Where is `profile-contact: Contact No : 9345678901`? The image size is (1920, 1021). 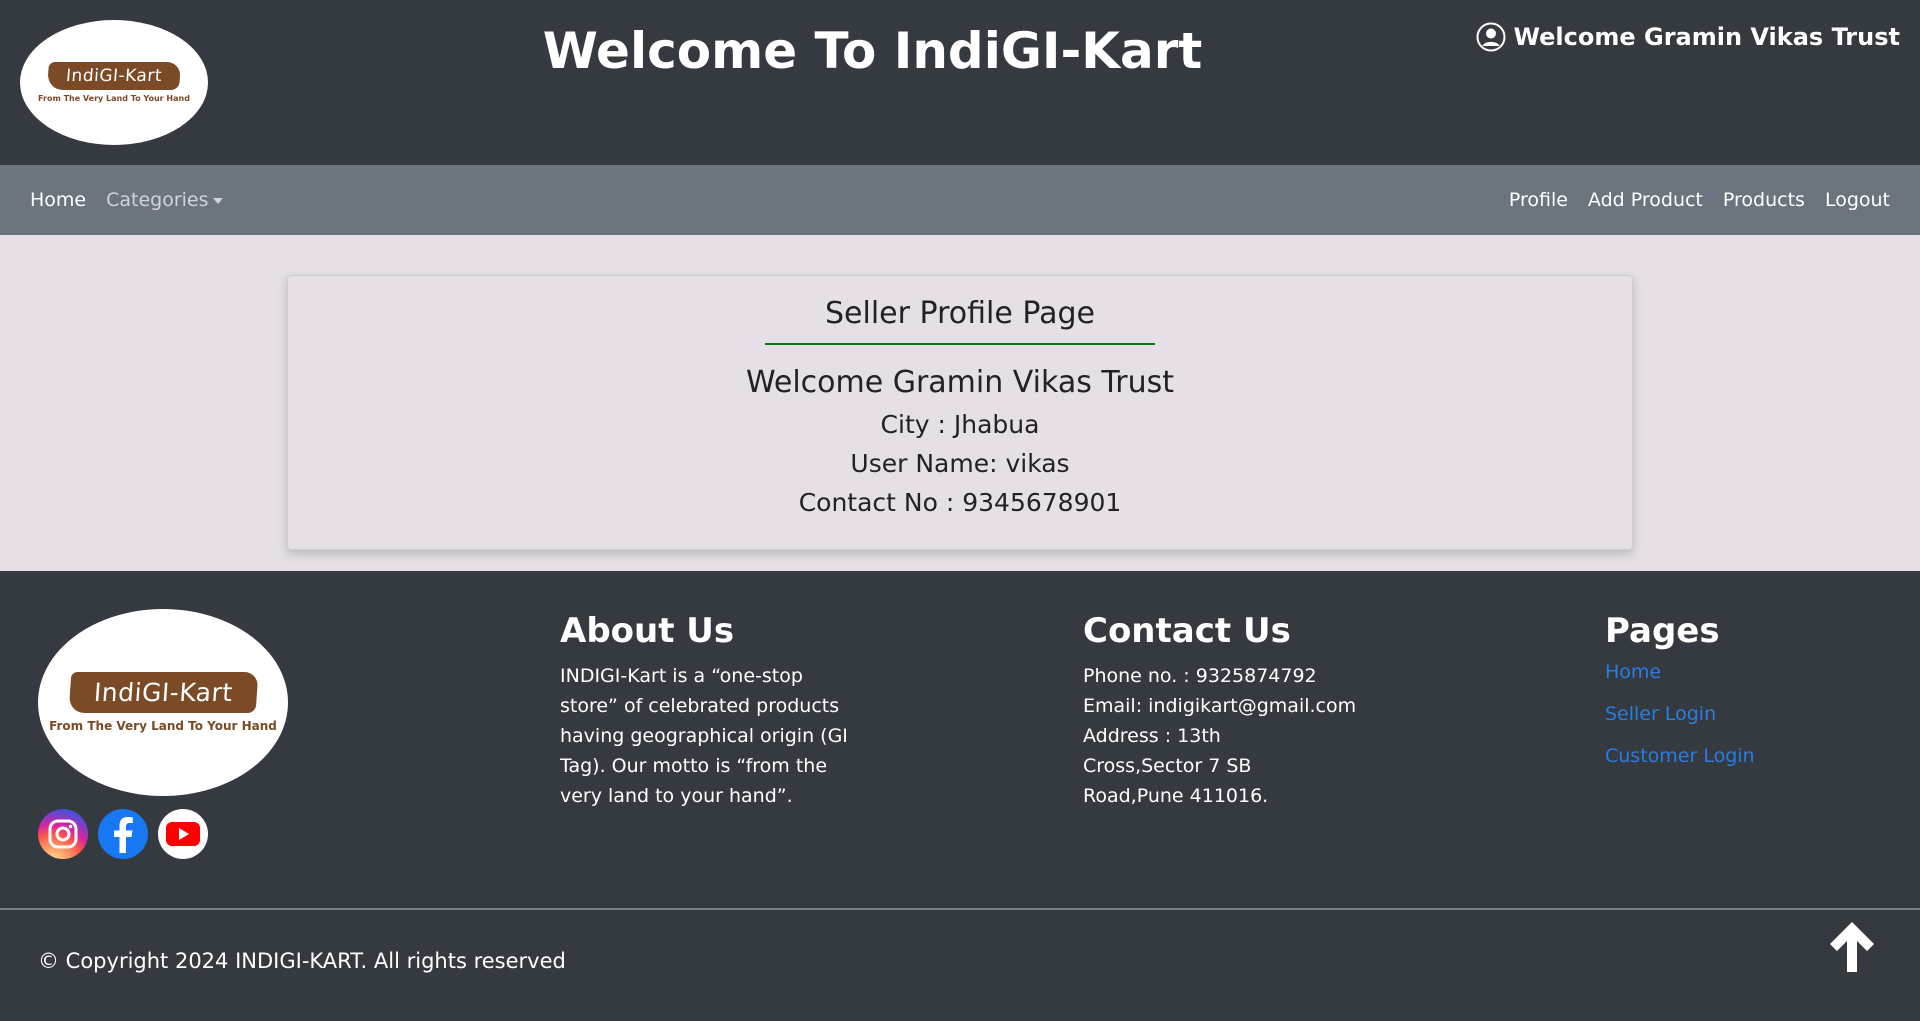 profile-contact: Contact No : 9345678901 is located at coordinates (960, 502).